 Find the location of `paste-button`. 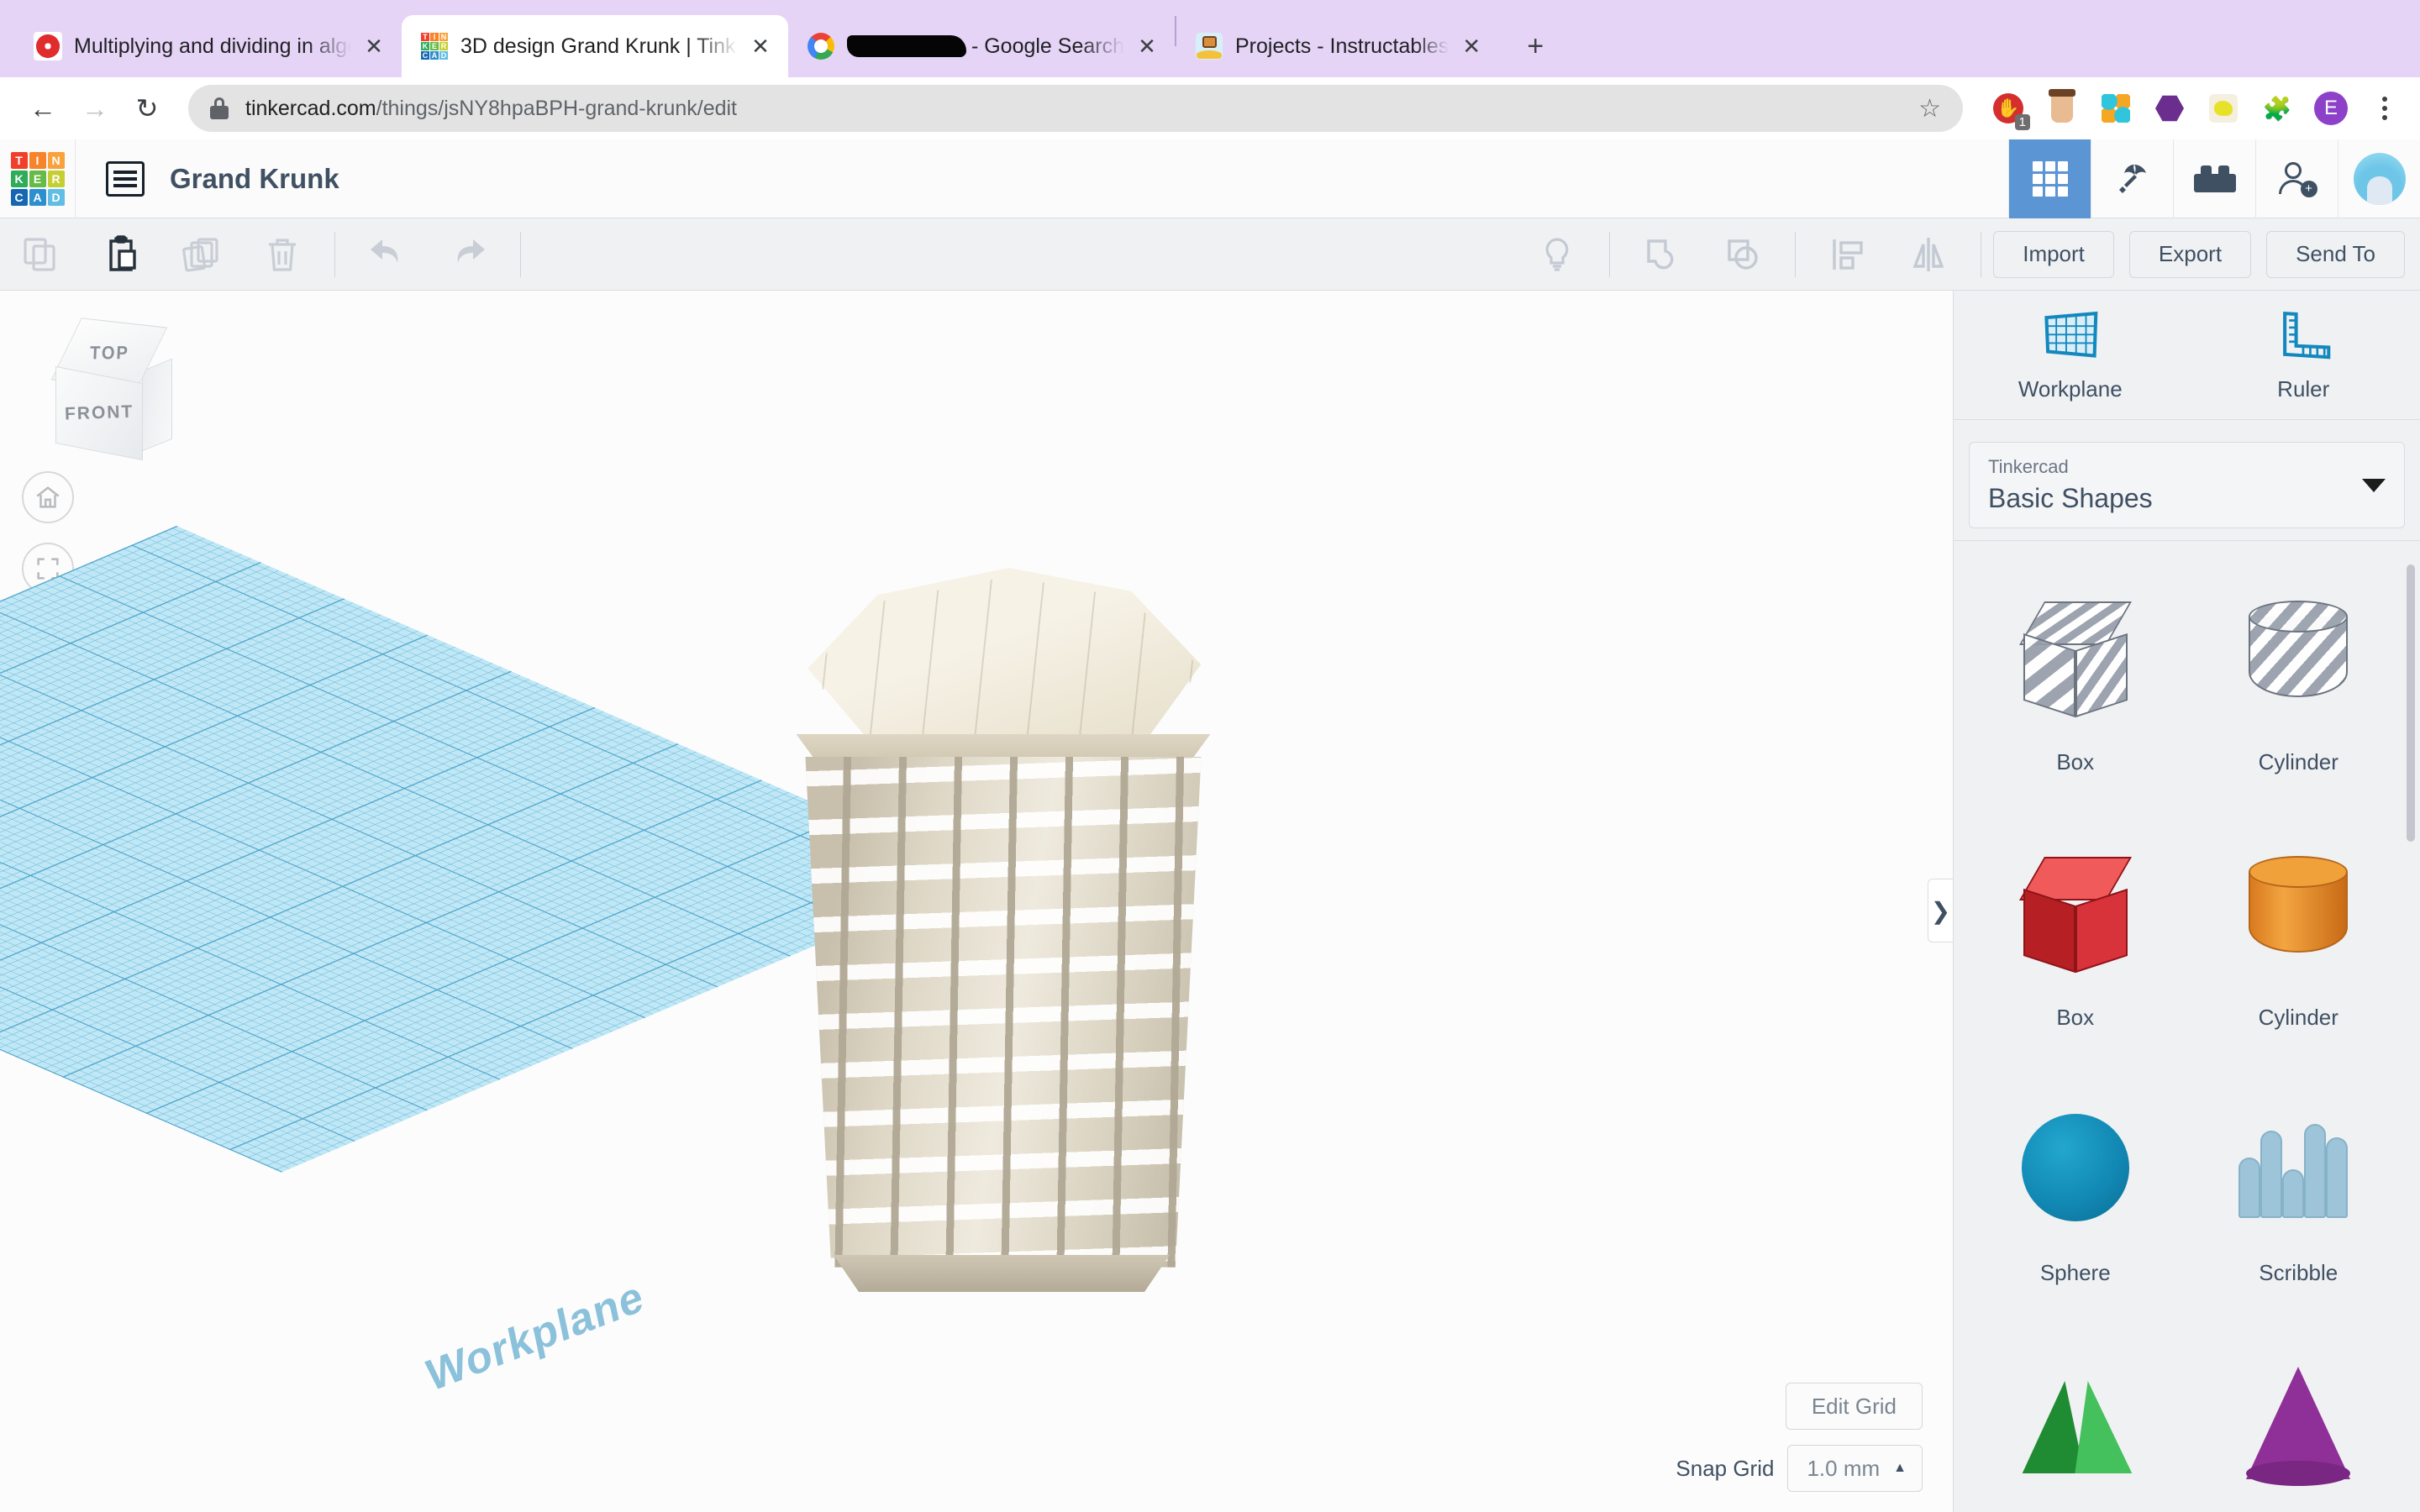

paste-button is located at coordinates (121, 254).